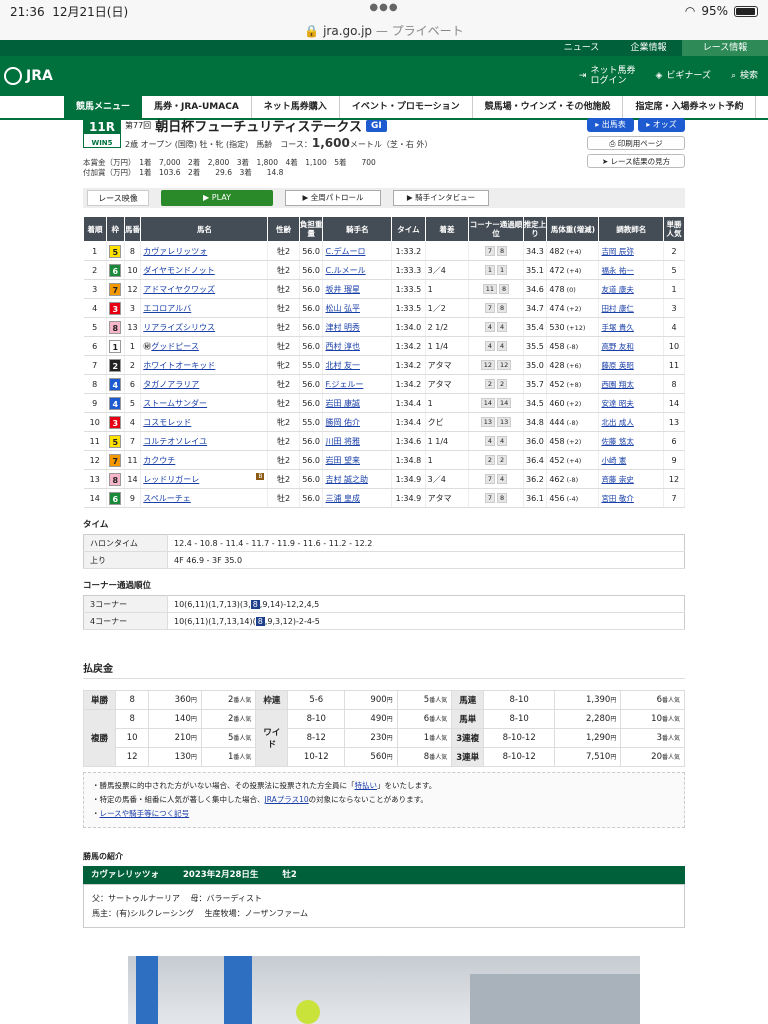 The image size is (768, 1024). Describe the element at coordinates (631, 251) in the screenshot. I see `trainer-link: 吉岡 辰弥` at that location.